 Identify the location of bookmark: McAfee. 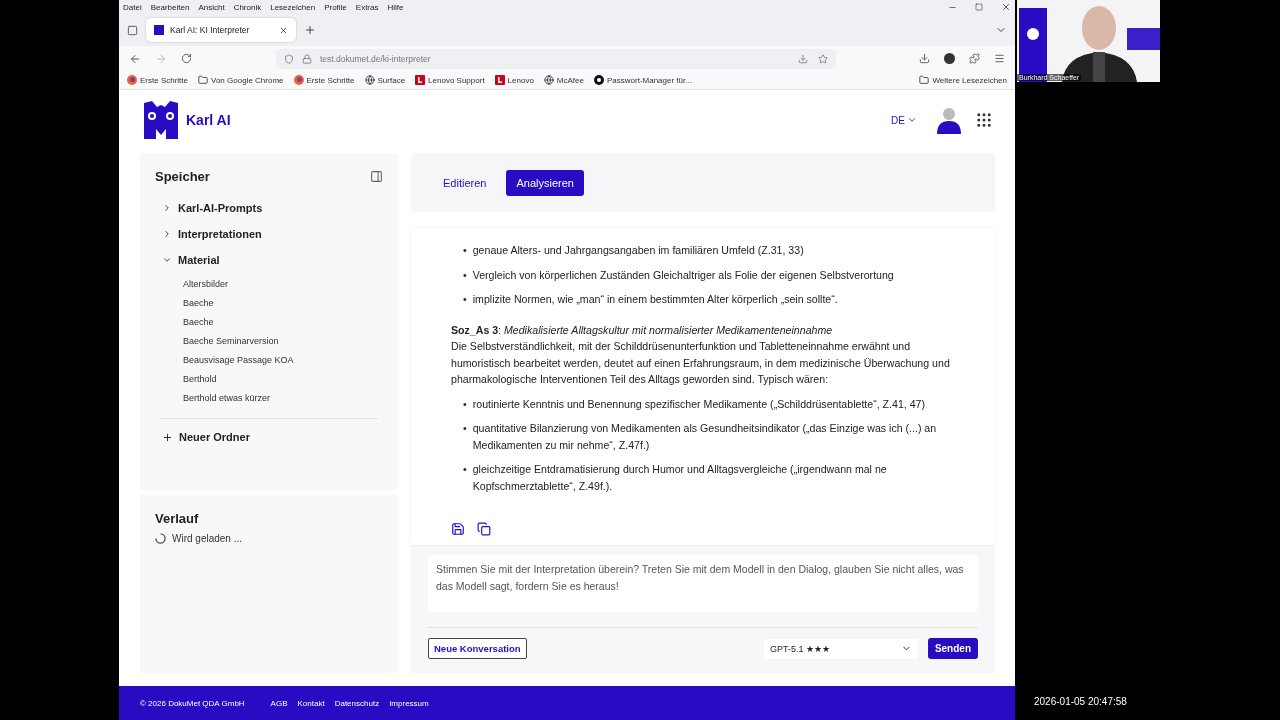
(563, 80).